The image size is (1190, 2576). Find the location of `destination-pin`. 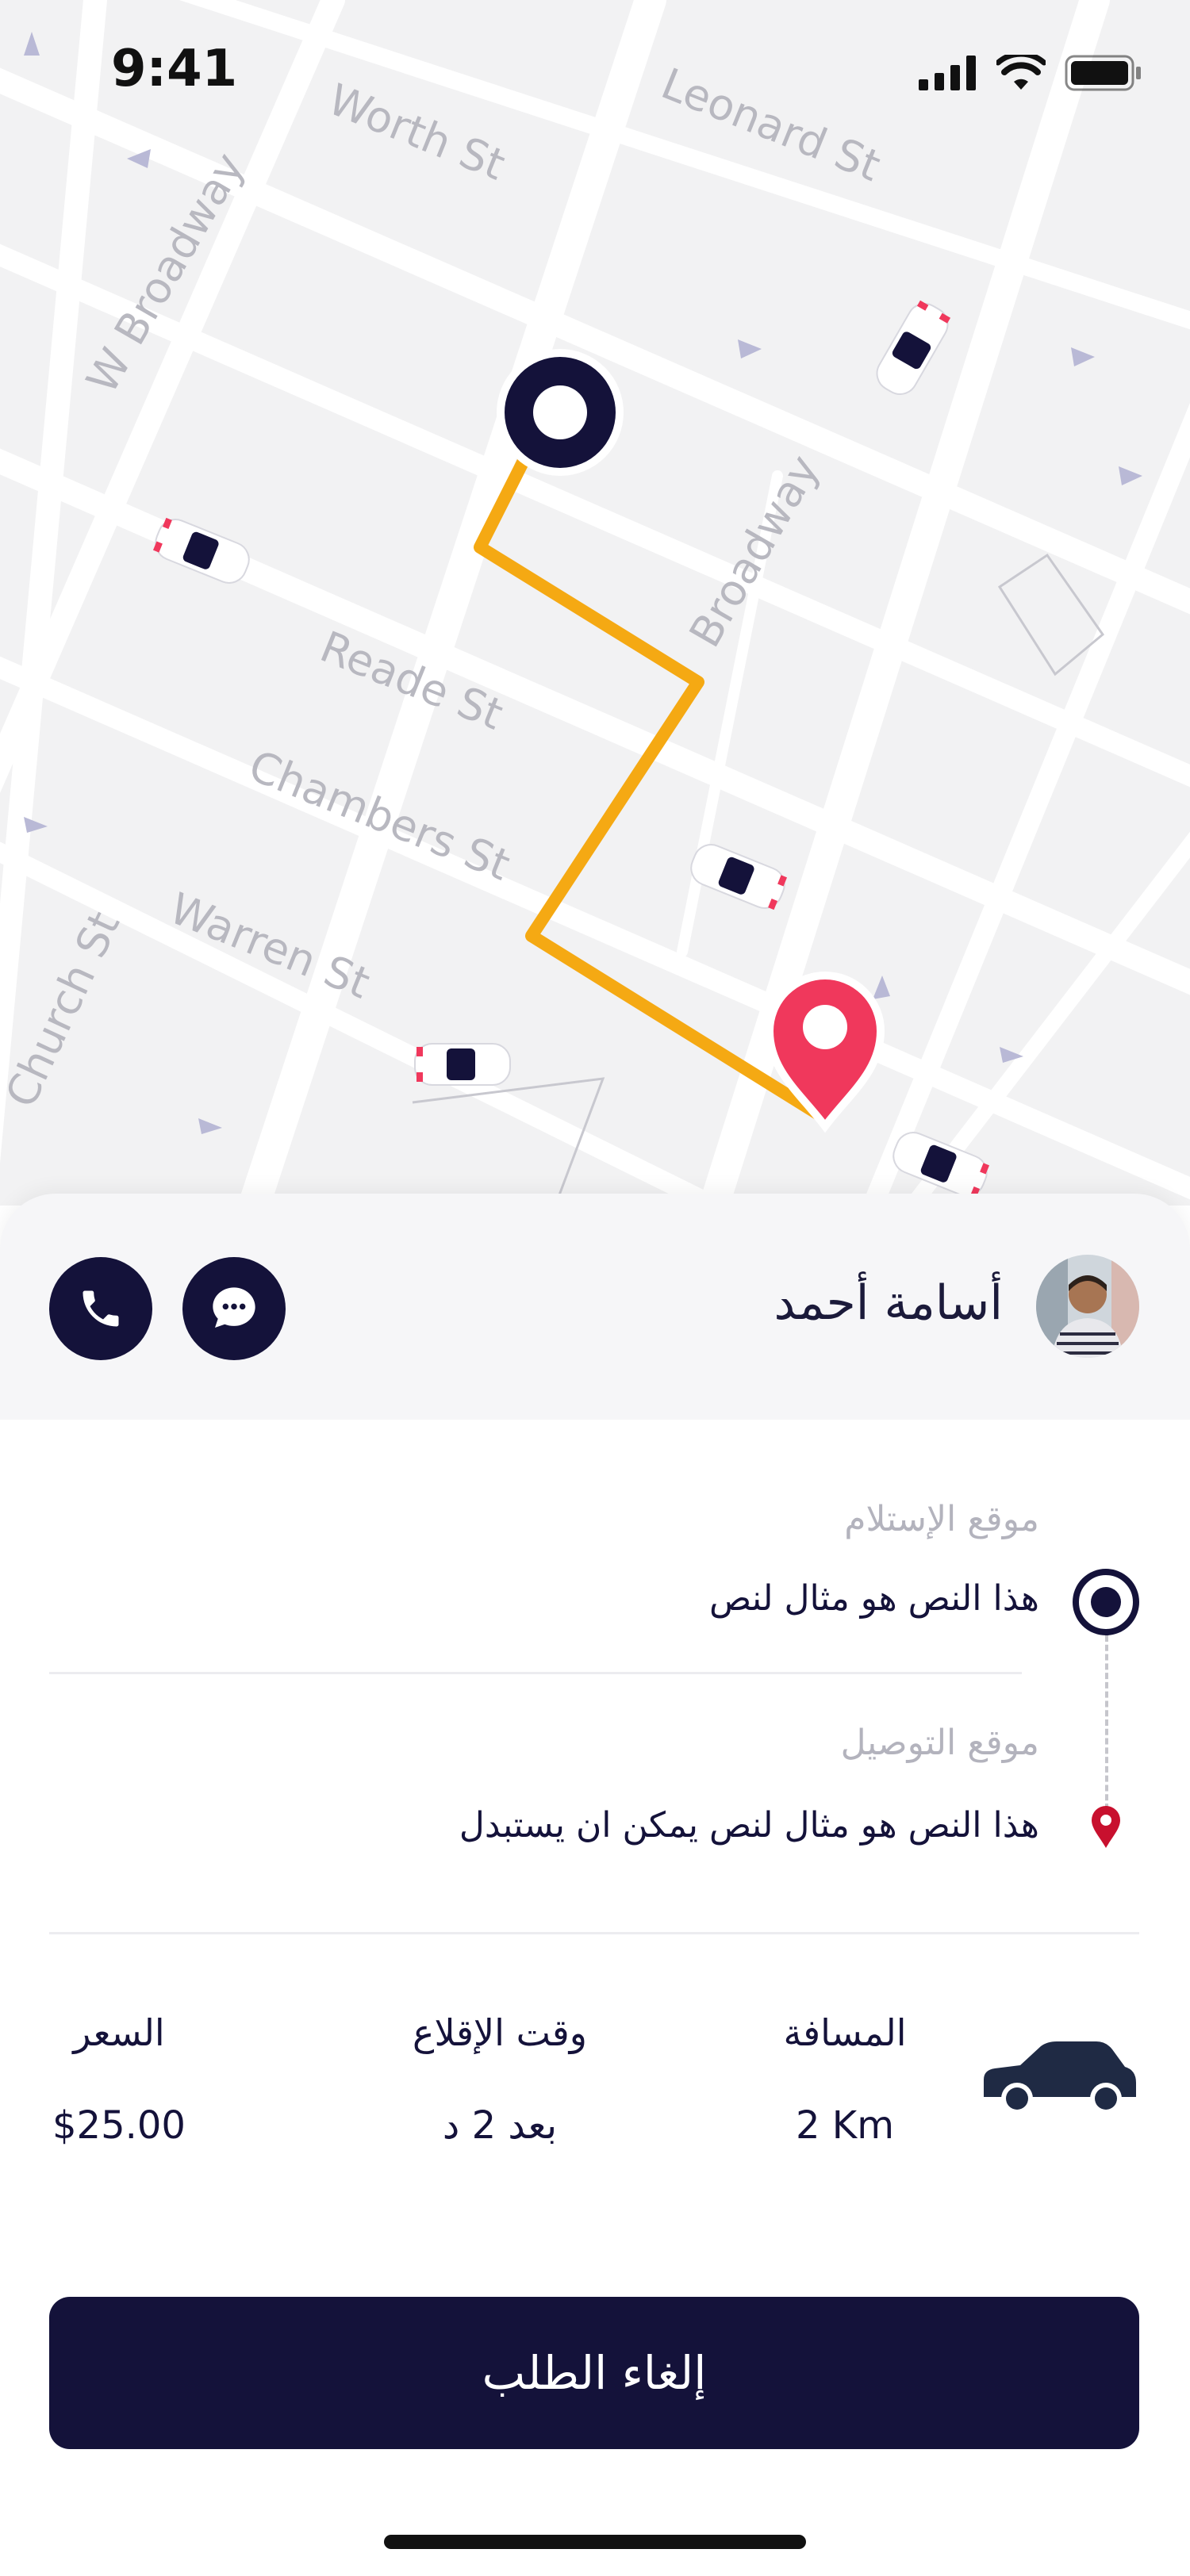

destination-pin is located at coordinates (825, 1053).